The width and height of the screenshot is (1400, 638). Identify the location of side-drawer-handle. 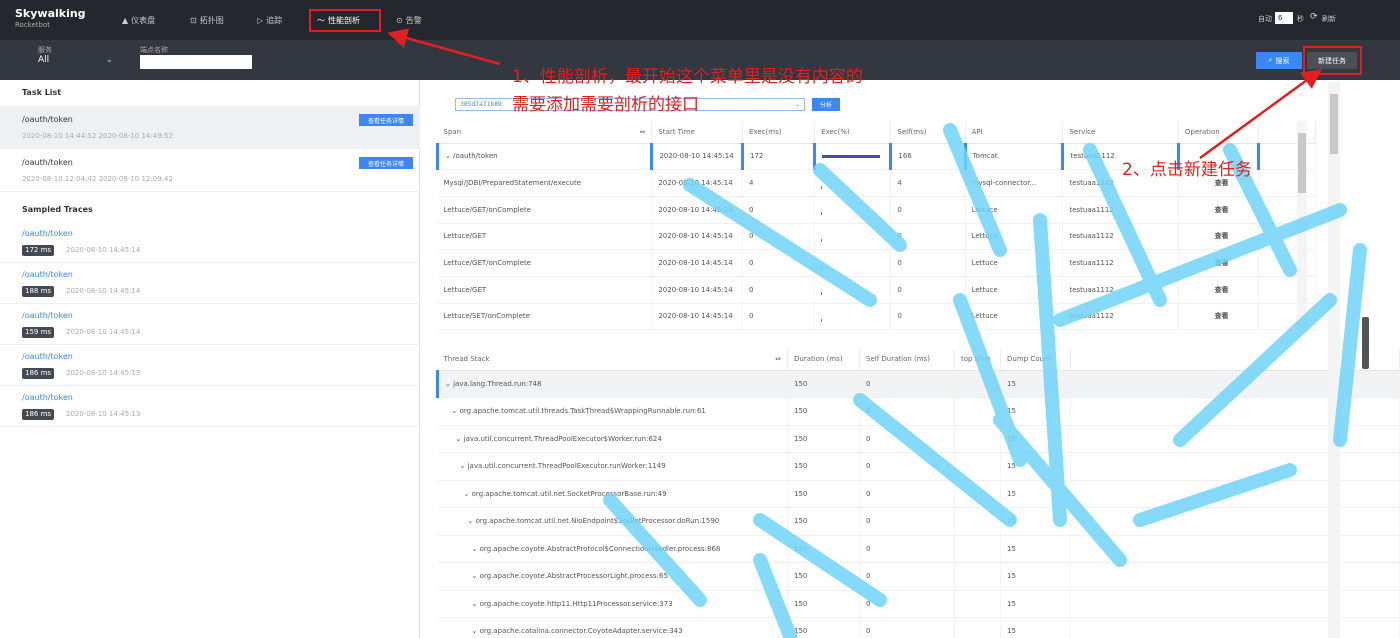
(1365, 343).